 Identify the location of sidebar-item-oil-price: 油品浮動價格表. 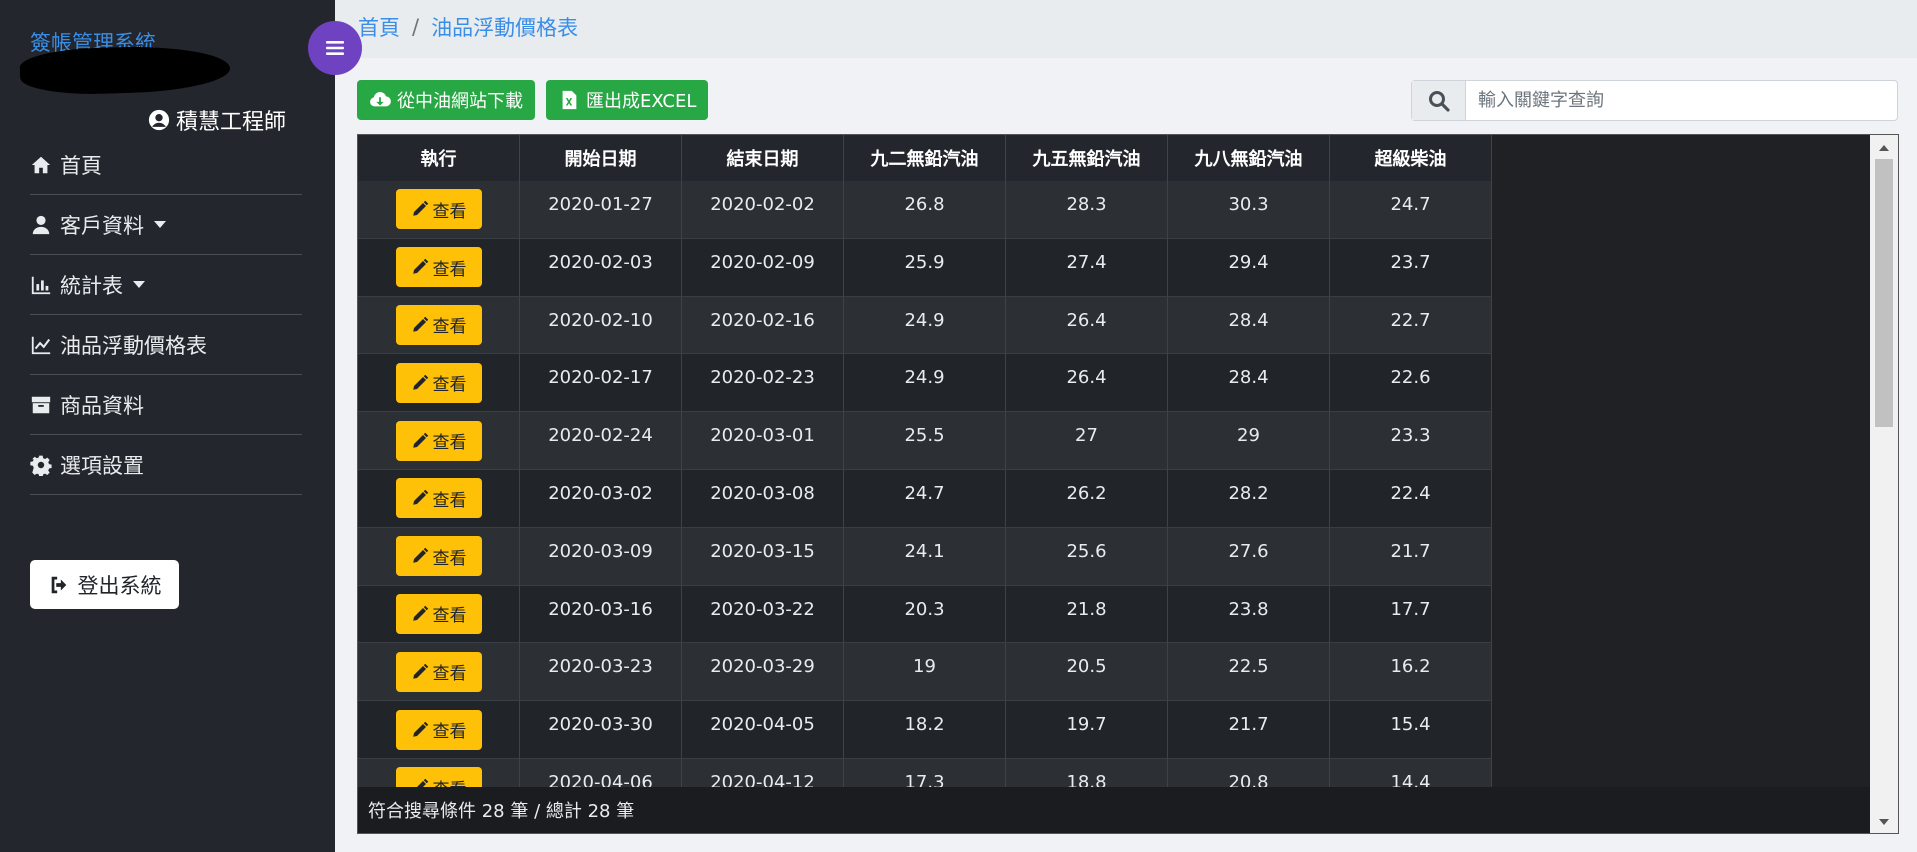
(166, 345).